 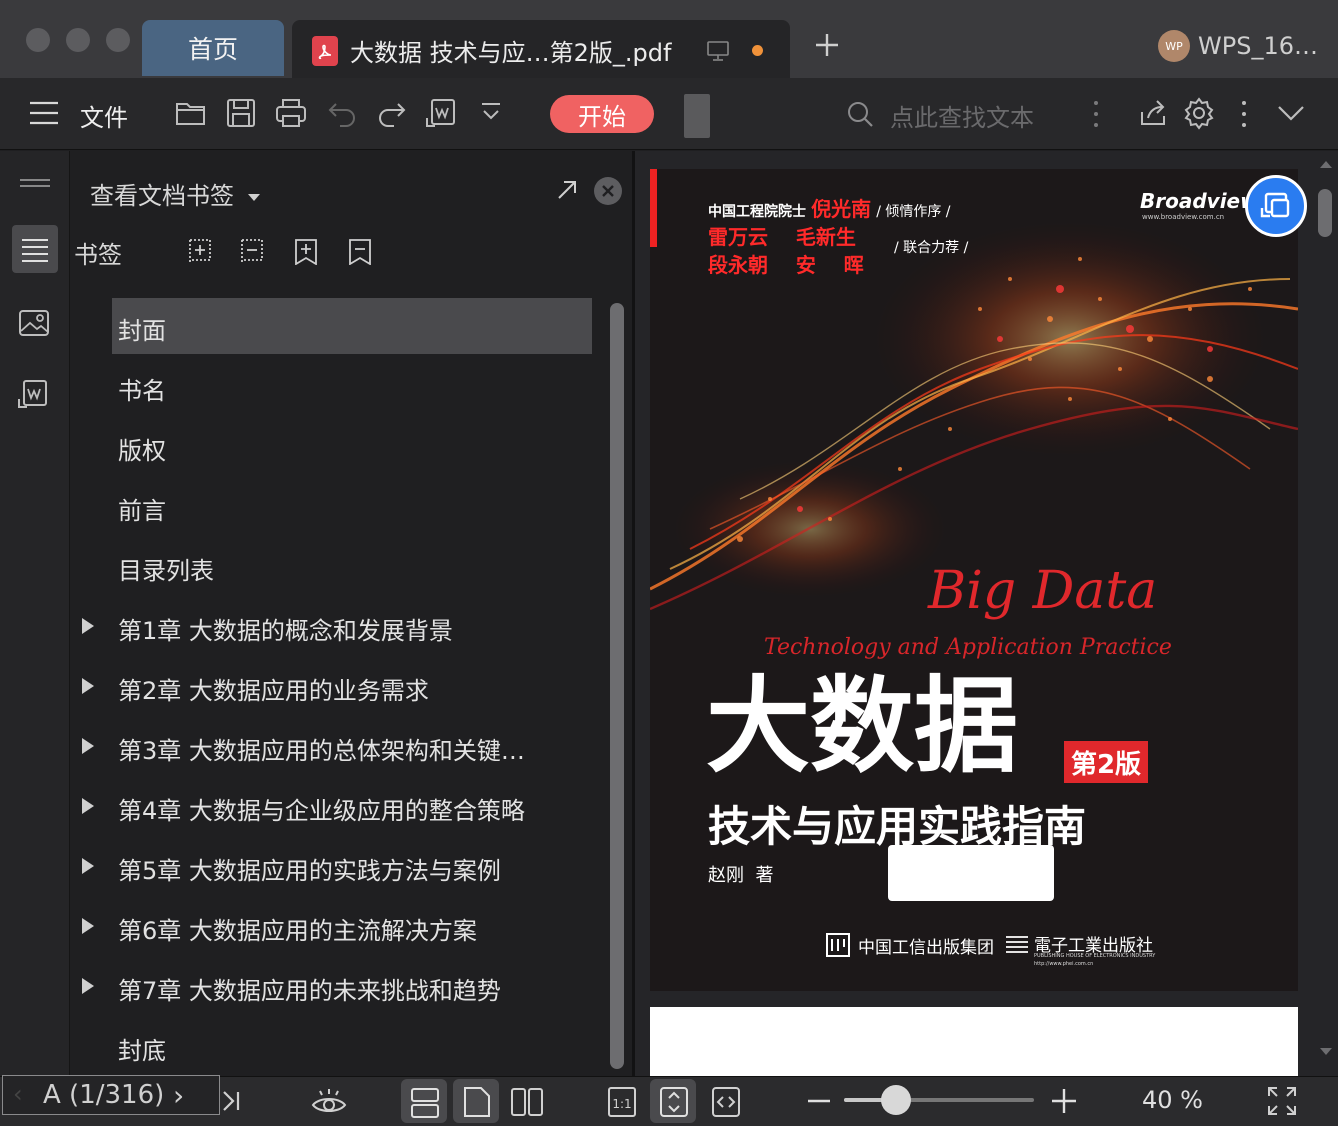 What do you see at coordinates (352, 386) in the screenshot?
I see `bookmark-item: 书名` at bounding box center [352, 386].